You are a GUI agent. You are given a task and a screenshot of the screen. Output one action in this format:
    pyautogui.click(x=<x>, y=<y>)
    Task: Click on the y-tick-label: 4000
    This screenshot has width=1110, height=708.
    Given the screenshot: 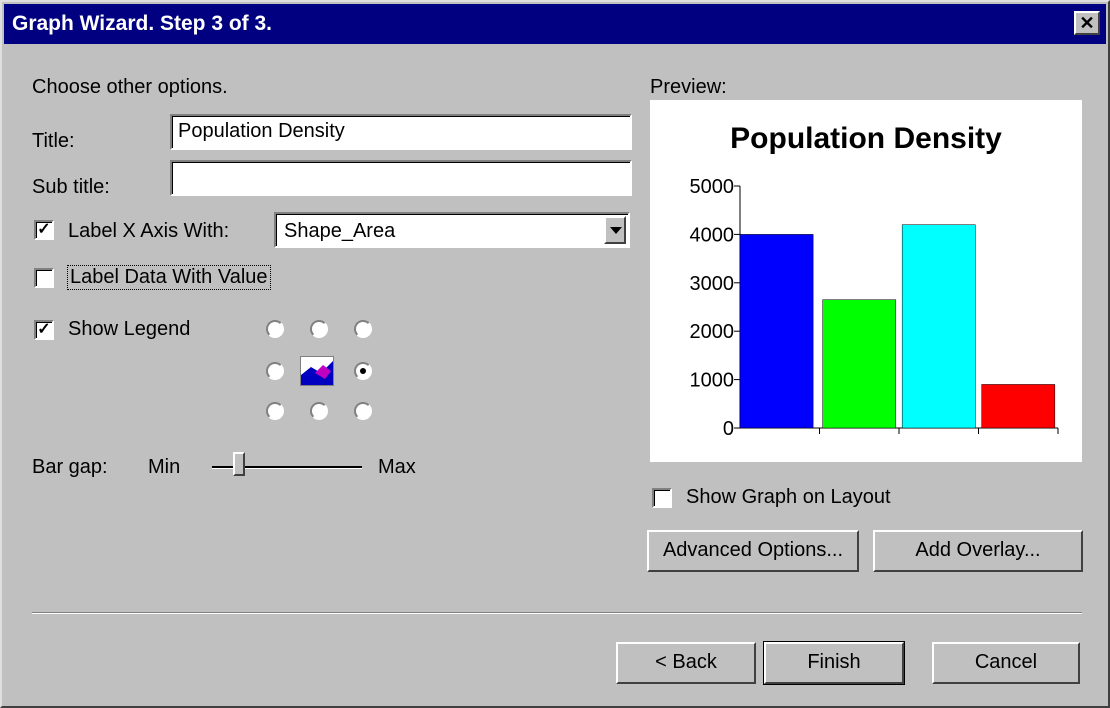 What is the action you would take?
    pyautogui.click(x=712, y=235)
    